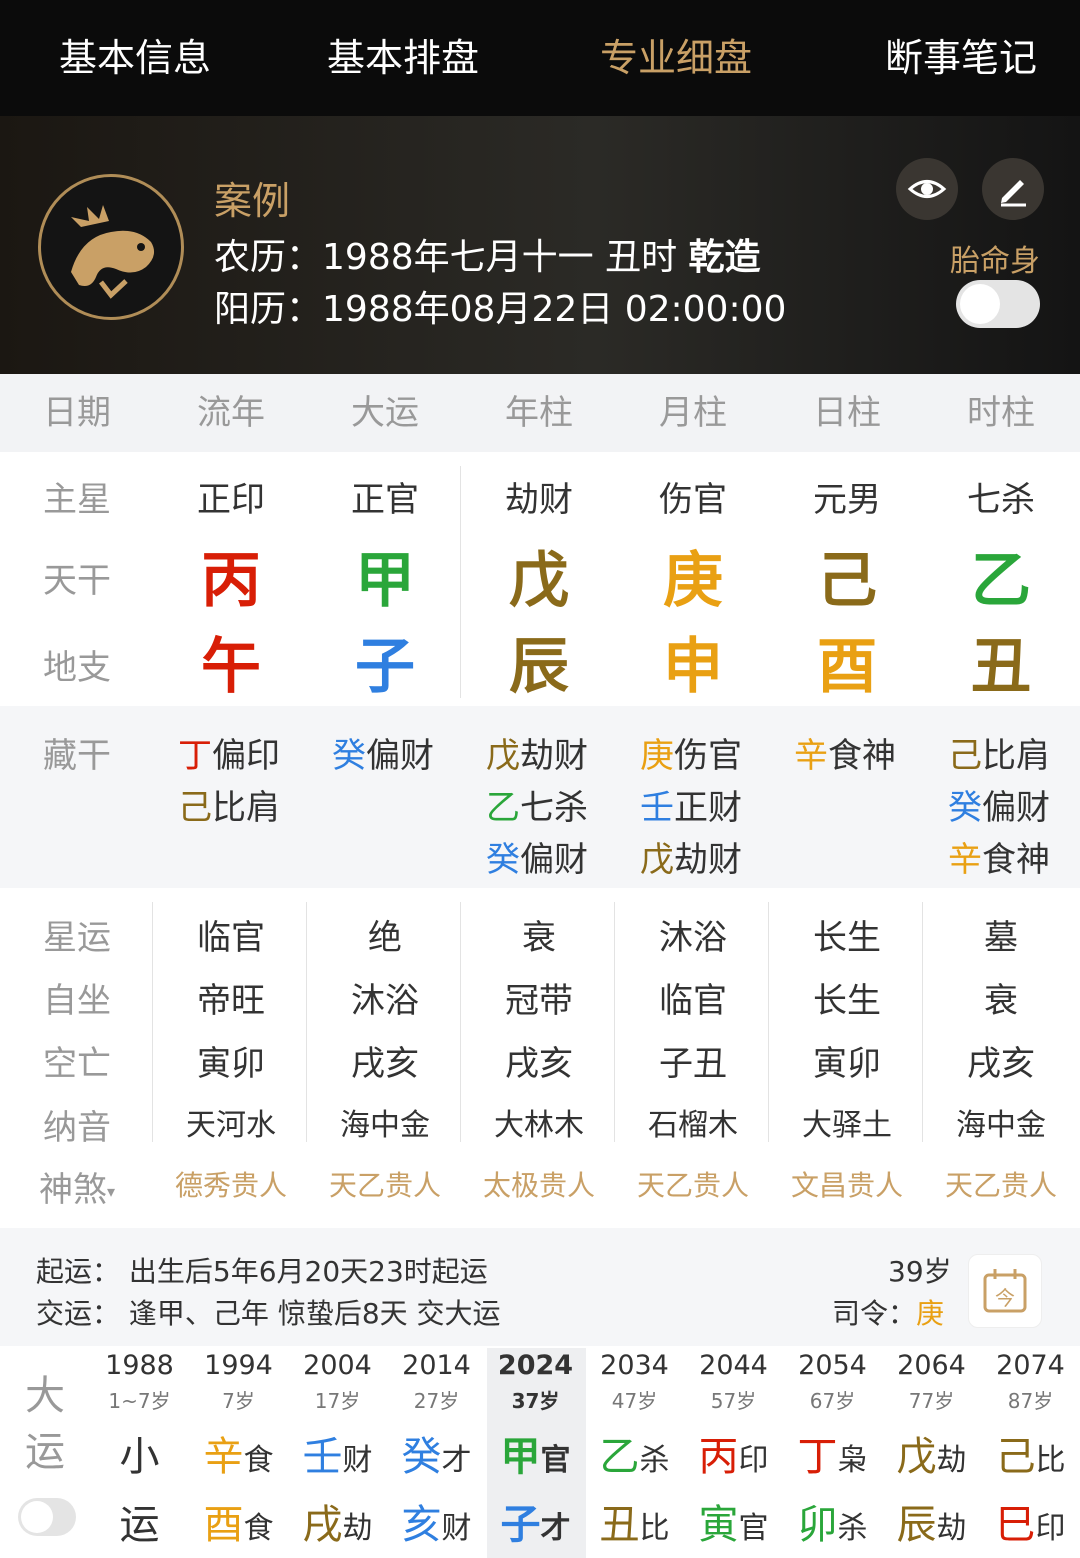 The height and width of the screenshot is (1558, 1080). What do you see at coordinates (634, 1401) in the screenshot?
I see `dayun-age: 47岁` at bounding box center [634, 1401].